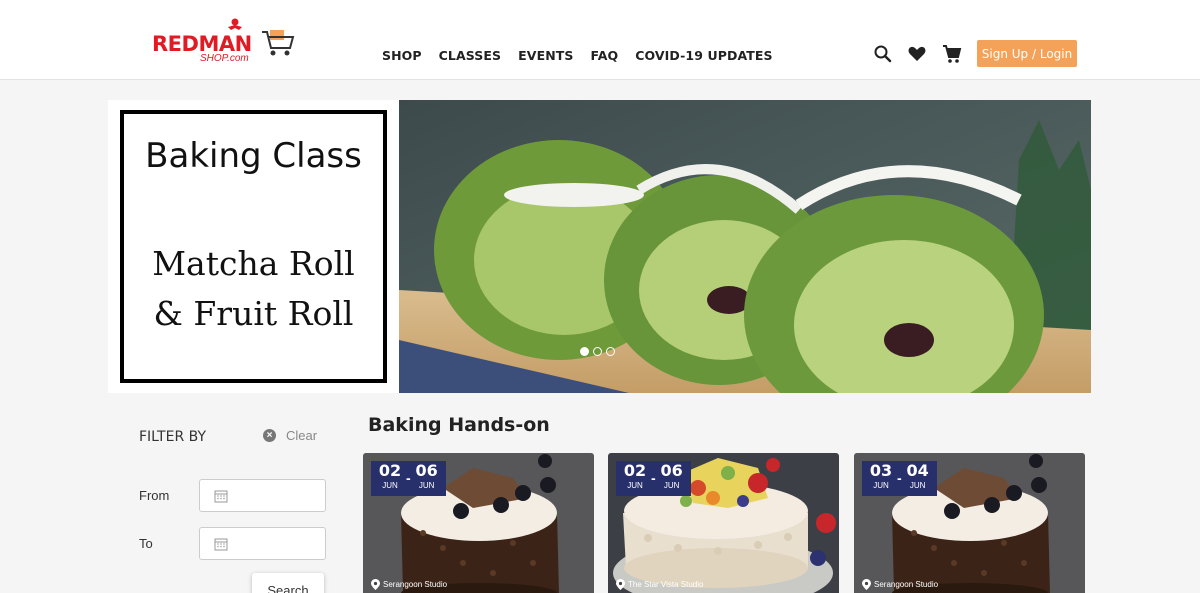  I want to click on nav-faq: FAQ, so click(605, 55).